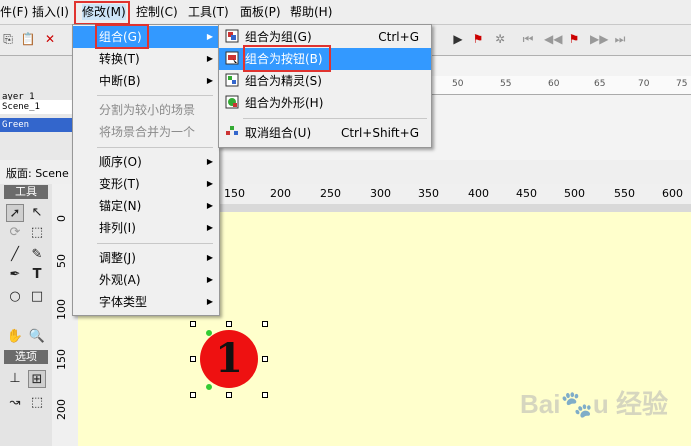 This screenshot has height=446, width=691. What do you see at coordinates (50, 12) in the screenshot?
I see `menu-insert: 插入(I)` at bounding box center [50, 12].